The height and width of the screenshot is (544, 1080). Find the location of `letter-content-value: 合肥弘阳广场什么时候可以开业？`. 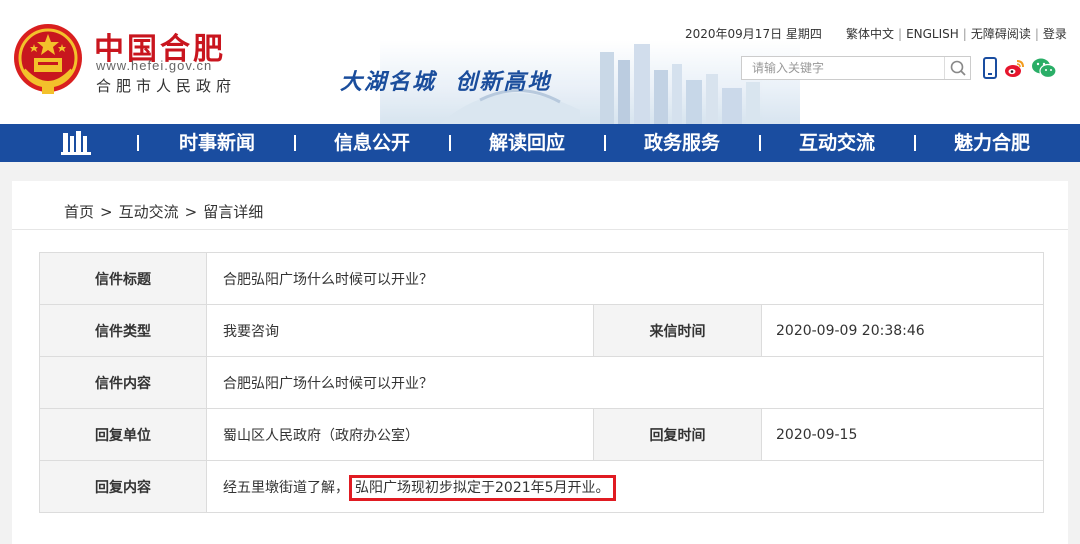

letter-content-value: 合肥弘阳广场什么时候可以开业？ is located at coordinates (625, 382).